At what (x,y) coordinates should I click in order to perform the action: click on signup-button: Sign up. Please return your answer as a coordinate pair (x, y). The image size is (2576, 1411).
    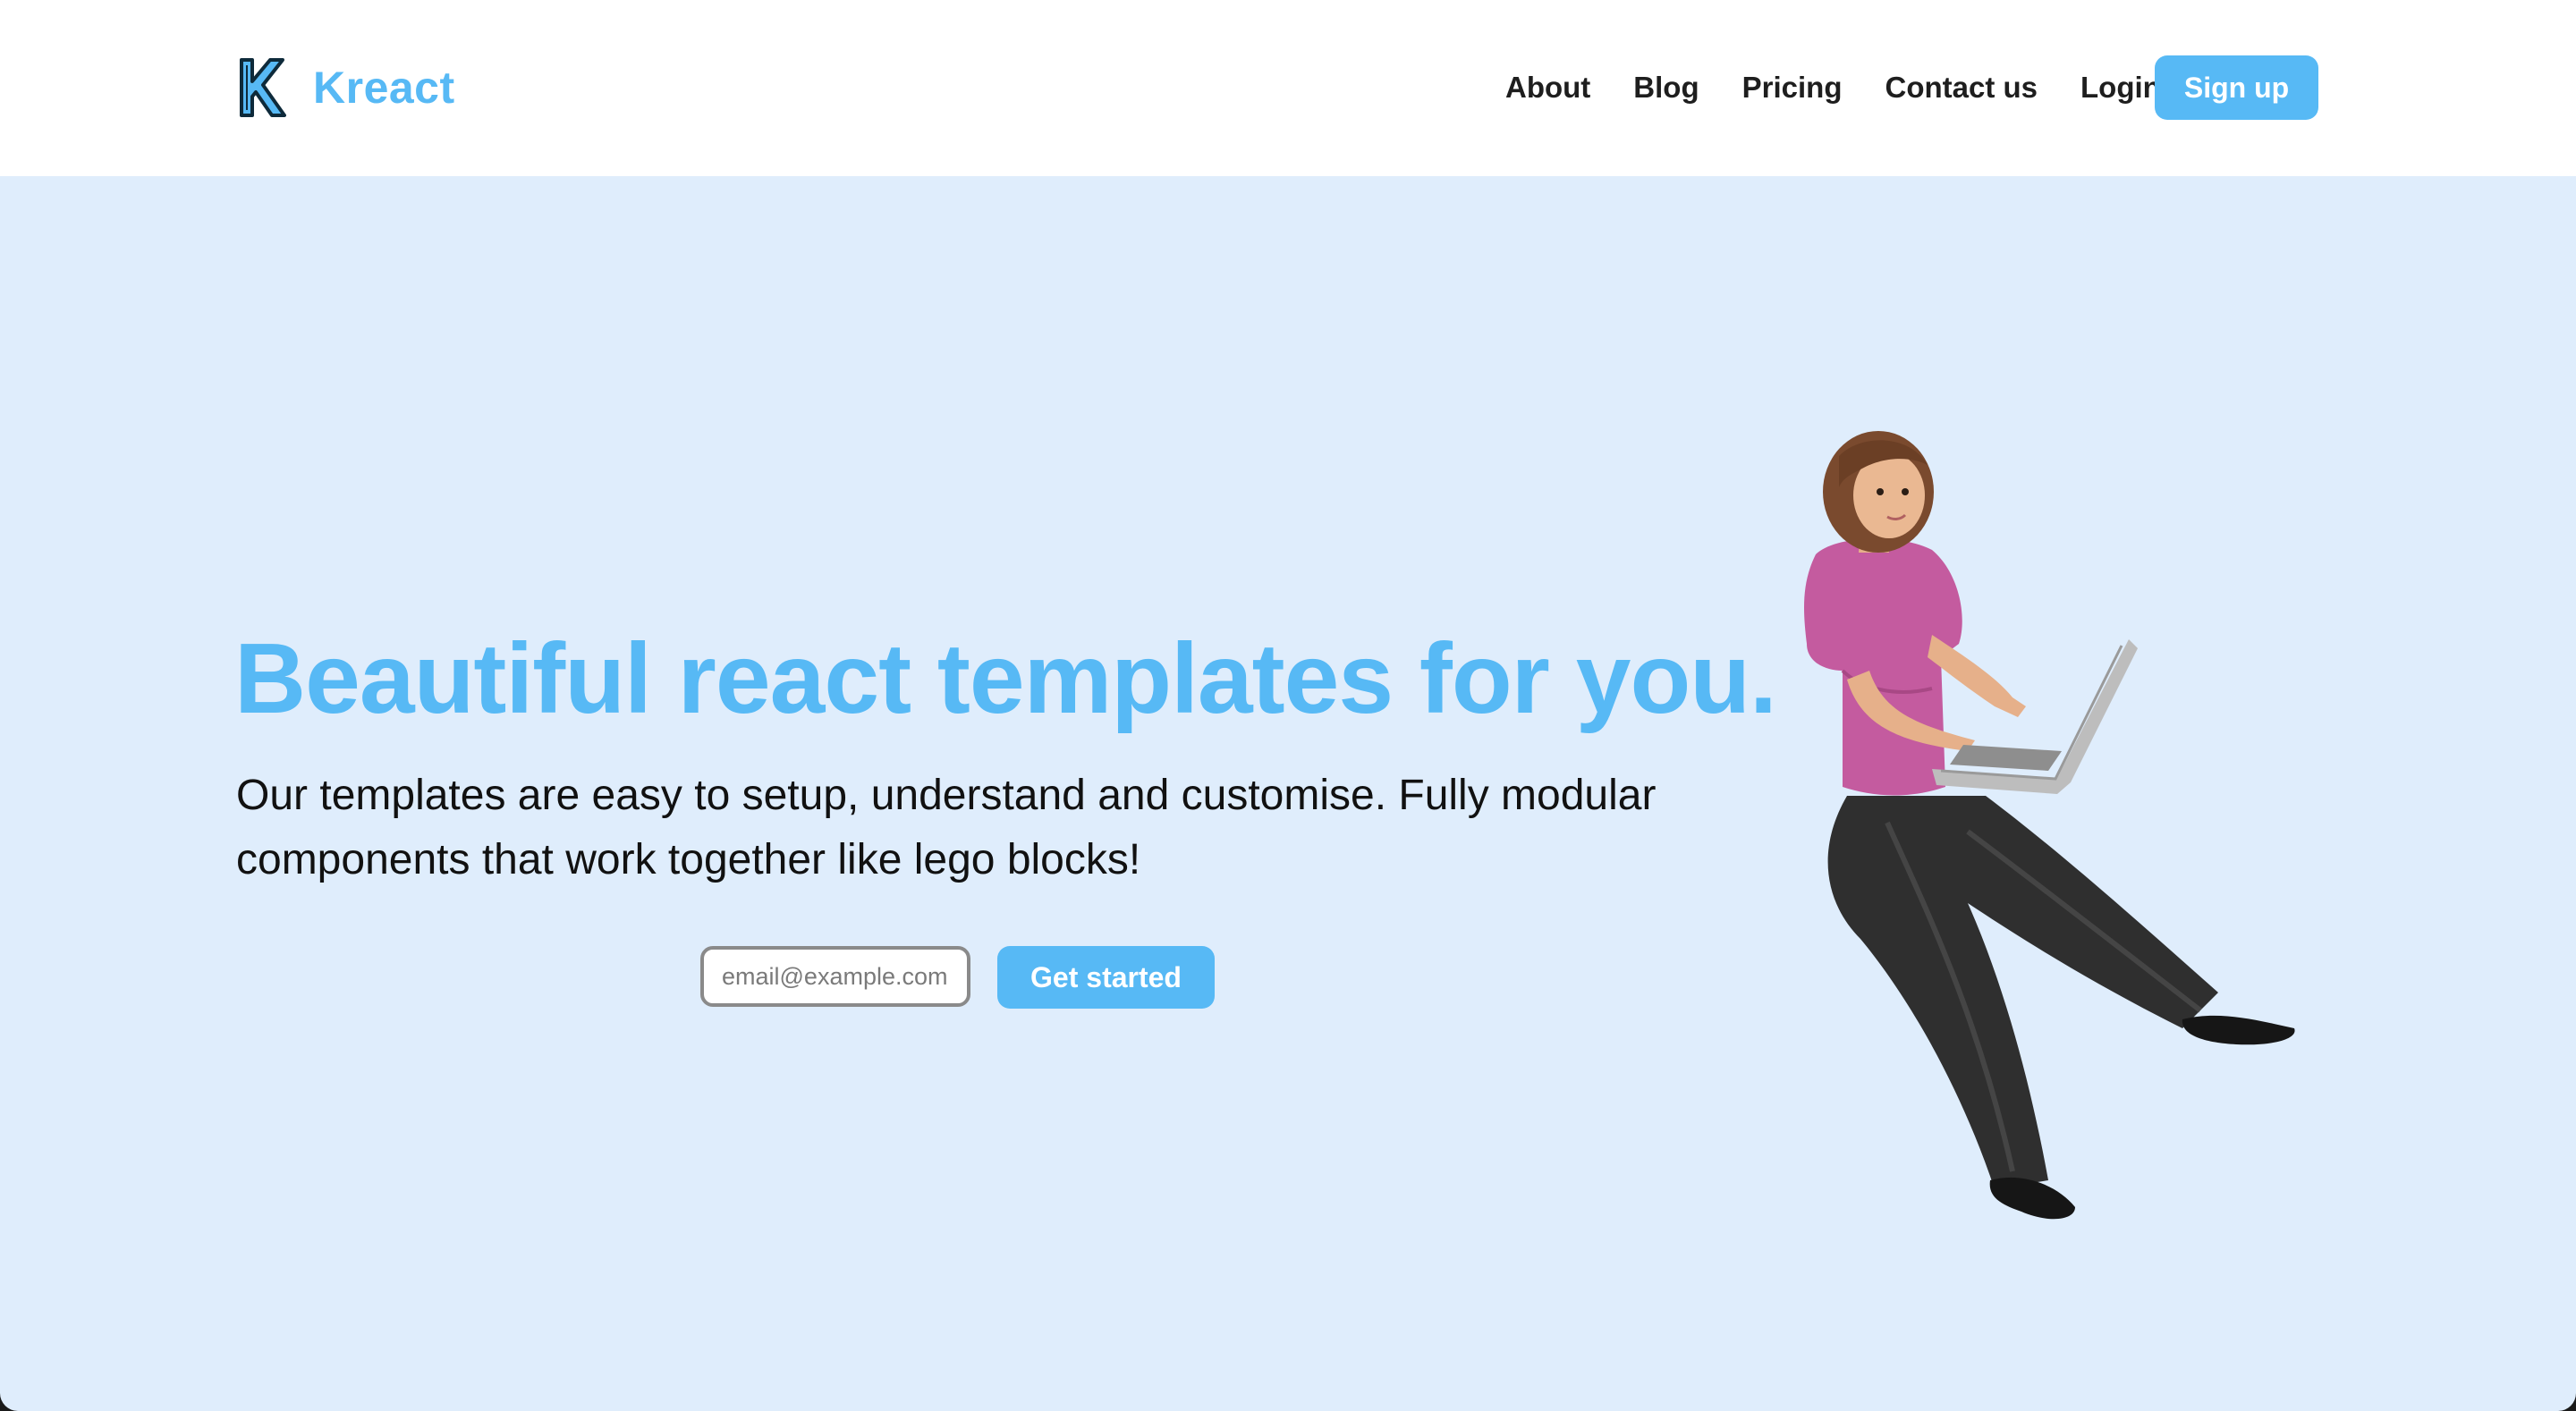
    Looking at the image, I should click on (2236, 87).